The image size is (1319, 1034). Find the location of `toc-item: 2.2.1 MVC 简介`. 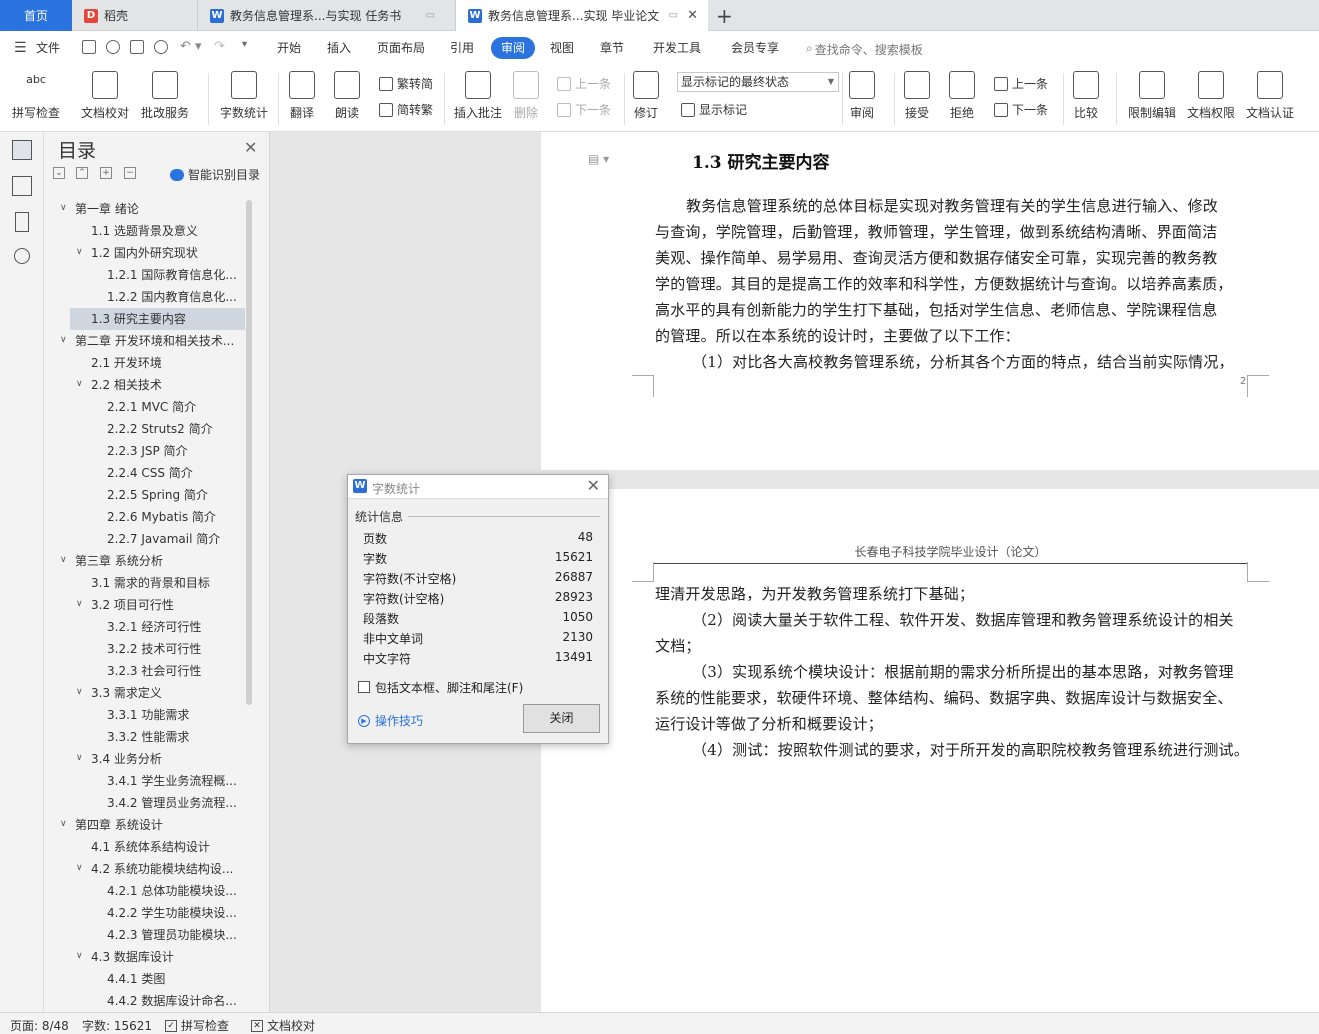

toc-item: 2.2.1 MVC 简介 is located at coordinates (144, 407).